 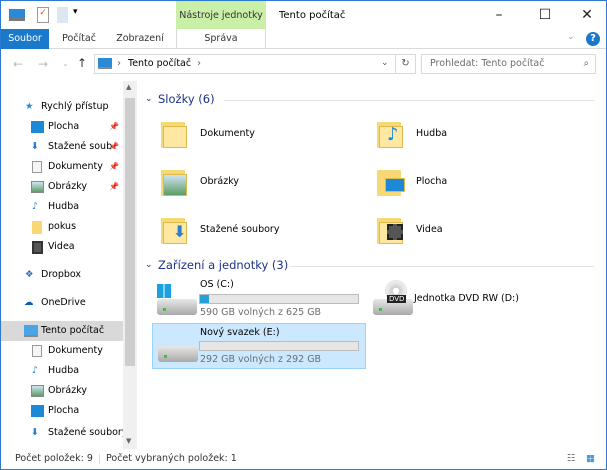 I want to click on folder-stazene-soubory: ⬇ Stažené soubory, so click(x=261, y=230).